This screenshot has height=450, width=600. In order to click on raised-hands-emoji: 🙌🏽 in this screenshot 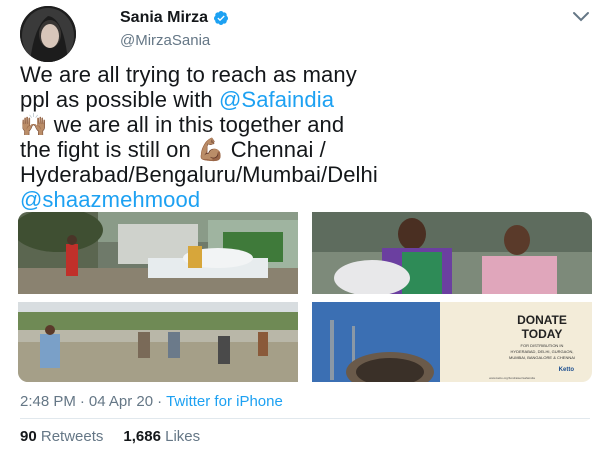, I will do `click(34, 124)`.